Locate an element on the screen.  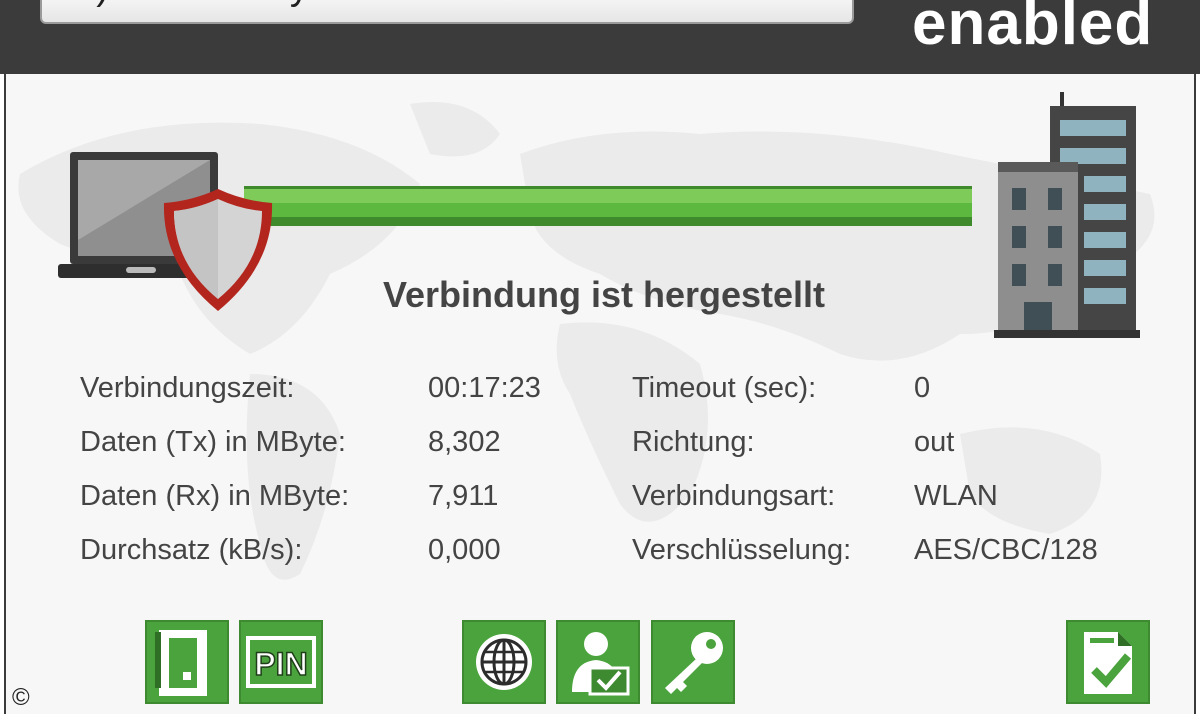
pin-label: PIN is located at coordinates (280, 664).